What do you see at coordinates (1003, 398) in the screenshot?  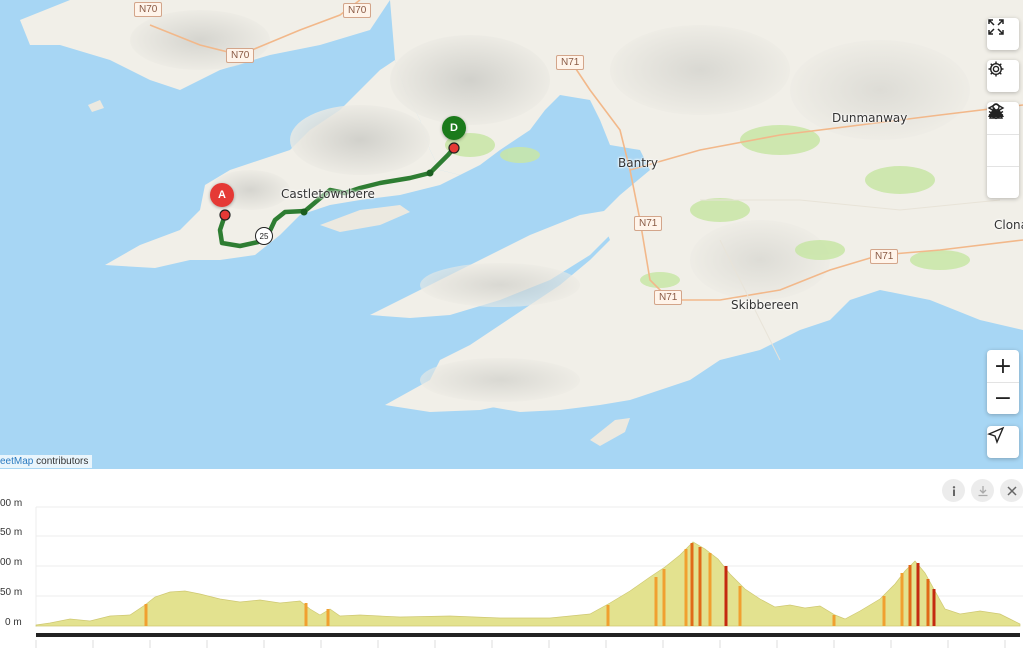 I see `zoom-out-button: −` at bounding box center [1003, 398].